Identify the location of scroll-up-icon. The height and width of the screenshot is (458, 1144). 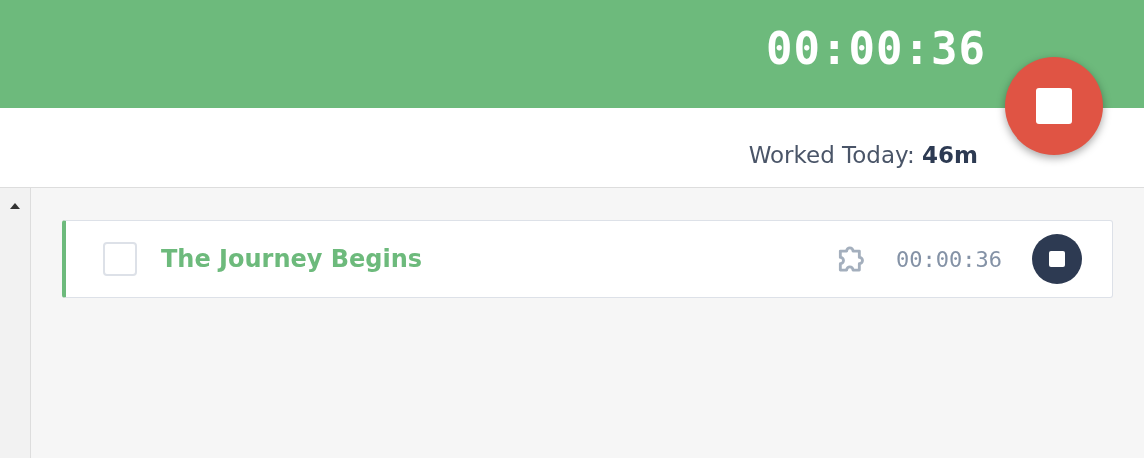
(15, 206).